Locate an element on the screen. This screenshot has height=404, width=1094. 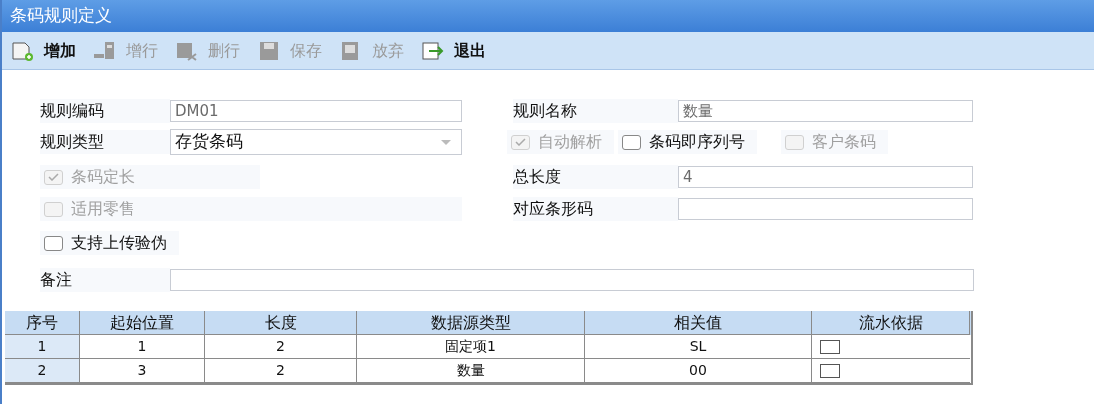
field-label: 对应条形码 is located at coordinates (595, 209).